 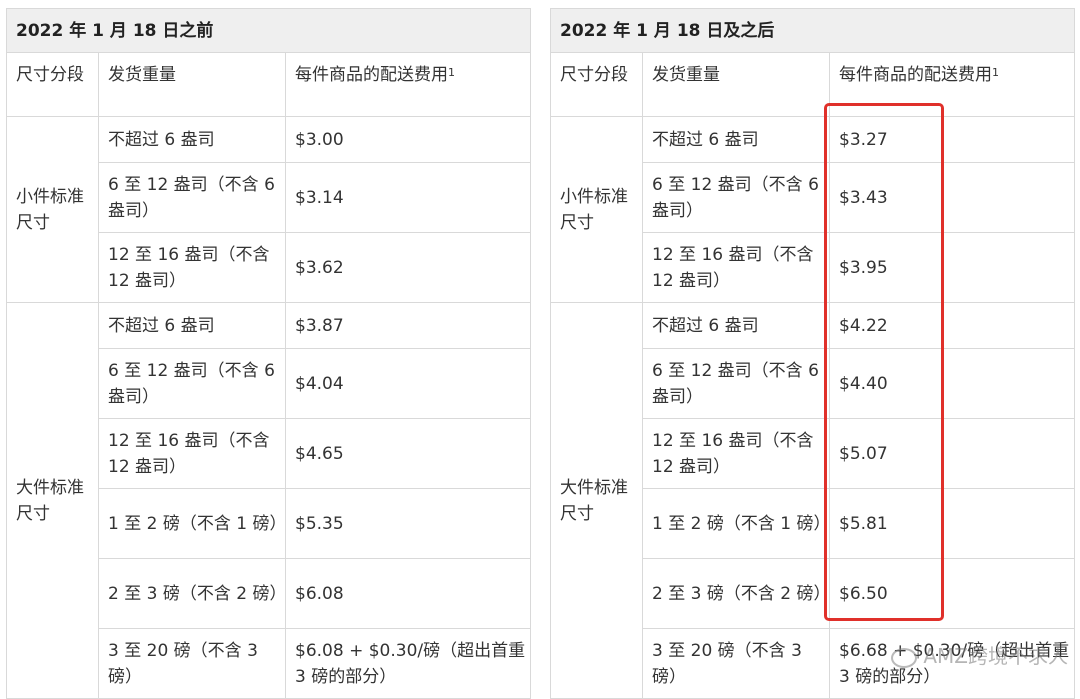 I want to click on wechat-icon, so click(x=904, y=657).